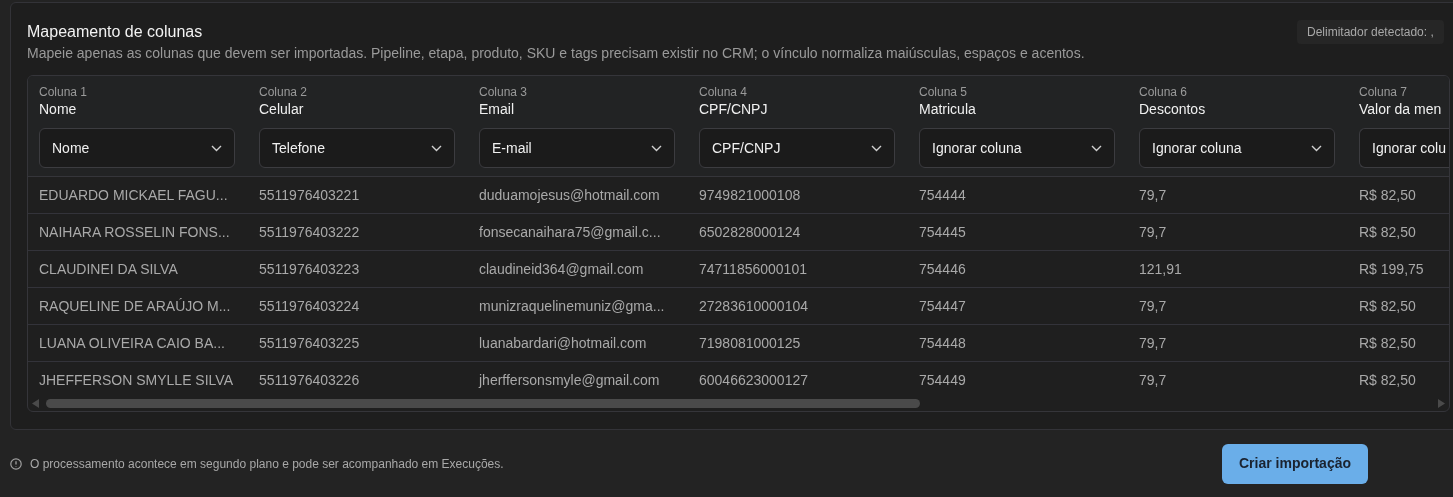  Describe the element at coordinates (1384, 92) in the screenshot. I see `column-index: Coluna 7` at that location.